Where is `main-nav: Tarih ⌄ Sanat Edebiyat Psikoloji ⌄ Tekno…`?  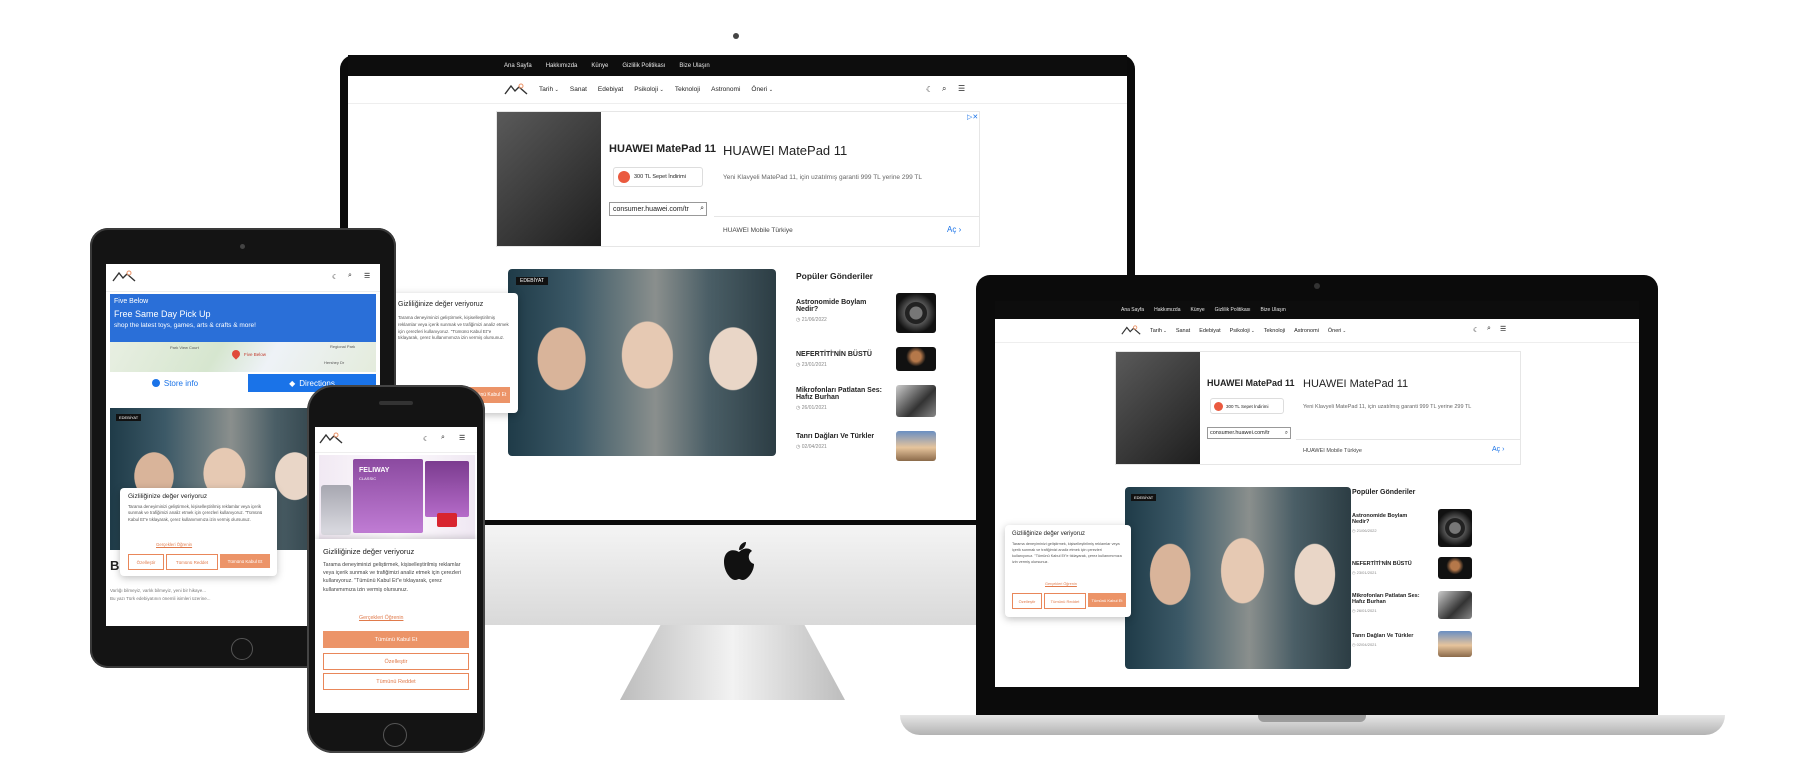
main-nav: Tarih ⌄ Sanat Edebiyat Psikoloji ⌄ Tekno… is located at coordinates (1317, 331).